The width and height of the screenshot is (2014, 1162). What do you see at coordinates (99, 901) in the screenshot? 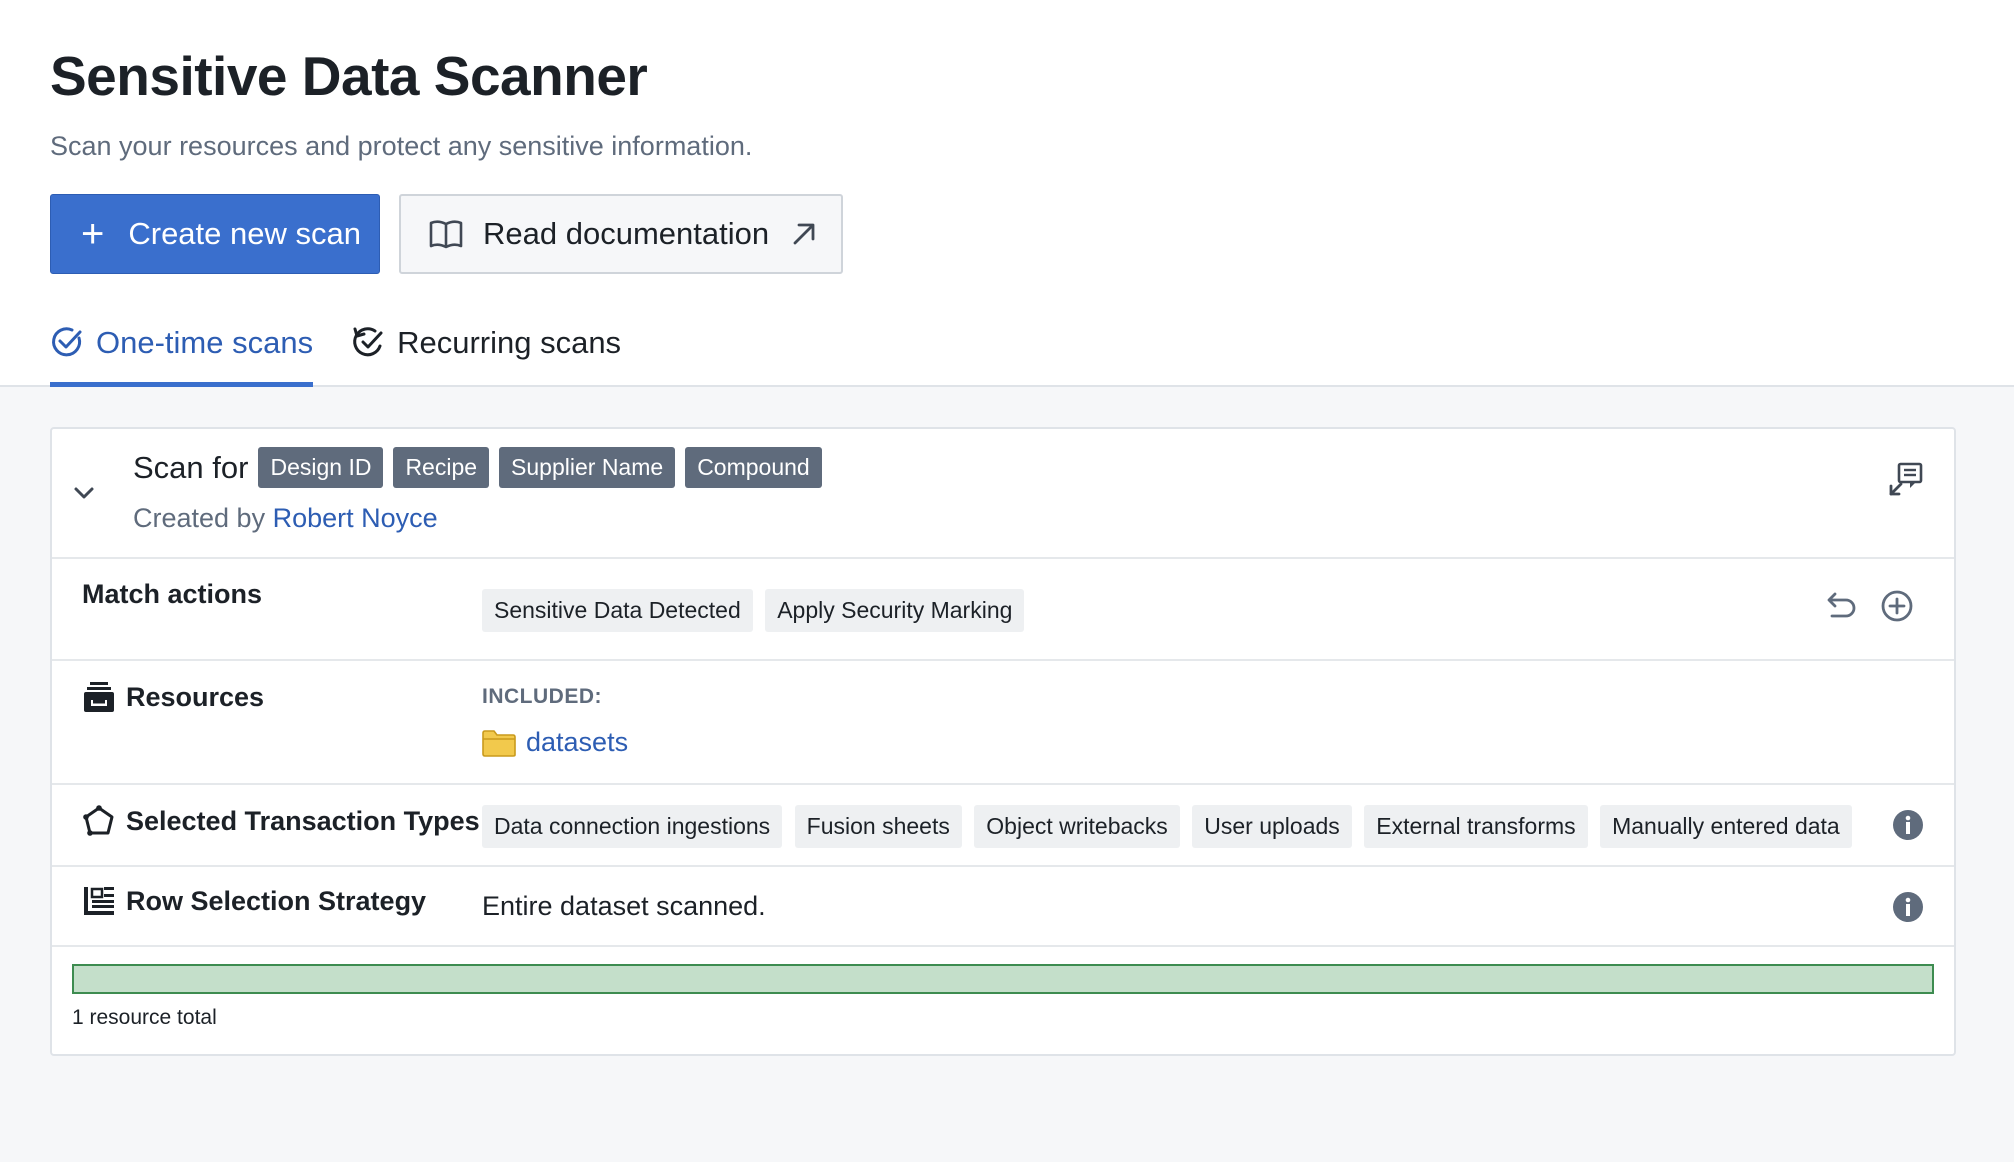
I see `table-select-icon` at bounding box center [99, 901].